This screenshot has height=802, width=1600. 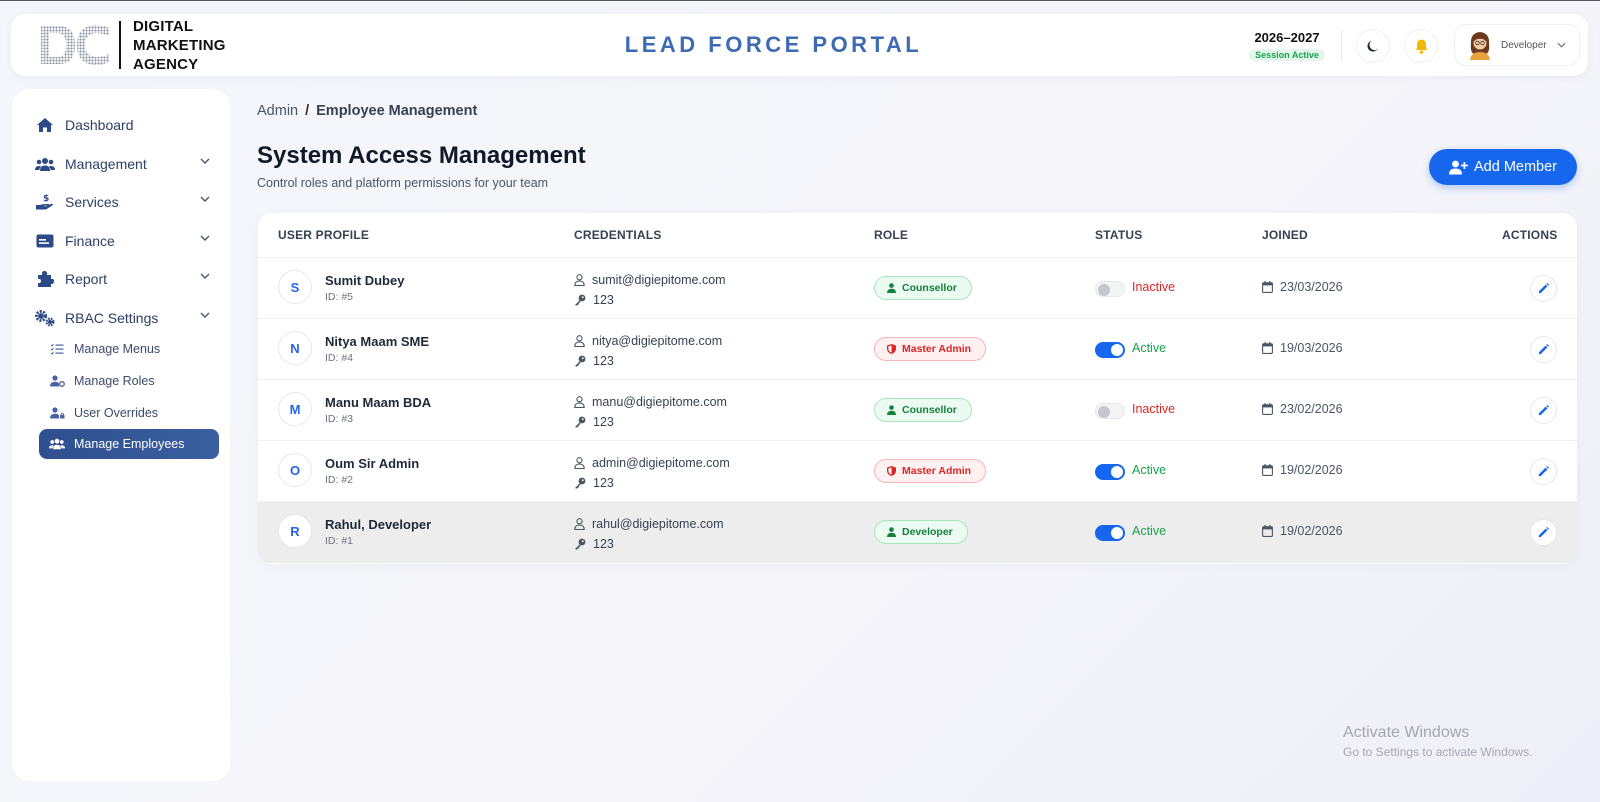 What do you see at coordinates (136, 413) in the screenshot?
I see `sidebar-subitem-user-overrides: User Overrides` at bounding box center [136, 413].